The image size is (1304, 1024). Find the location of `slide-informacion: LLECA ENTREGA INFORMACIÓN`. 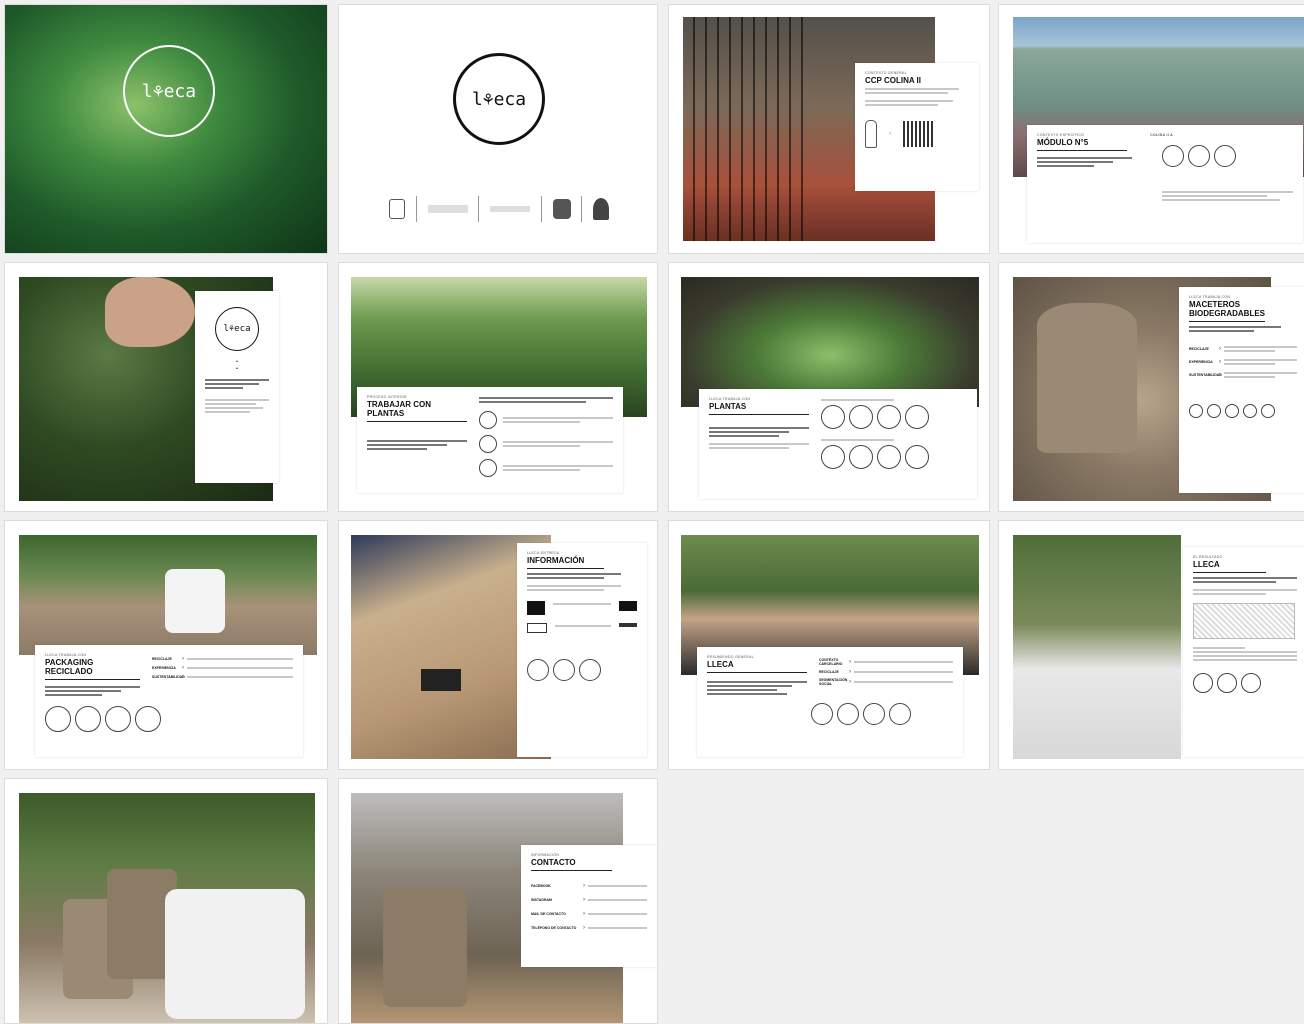

slide-informacion: LLECA ENTREGA INFORMACIÓN is located at coordinates (498, 645).